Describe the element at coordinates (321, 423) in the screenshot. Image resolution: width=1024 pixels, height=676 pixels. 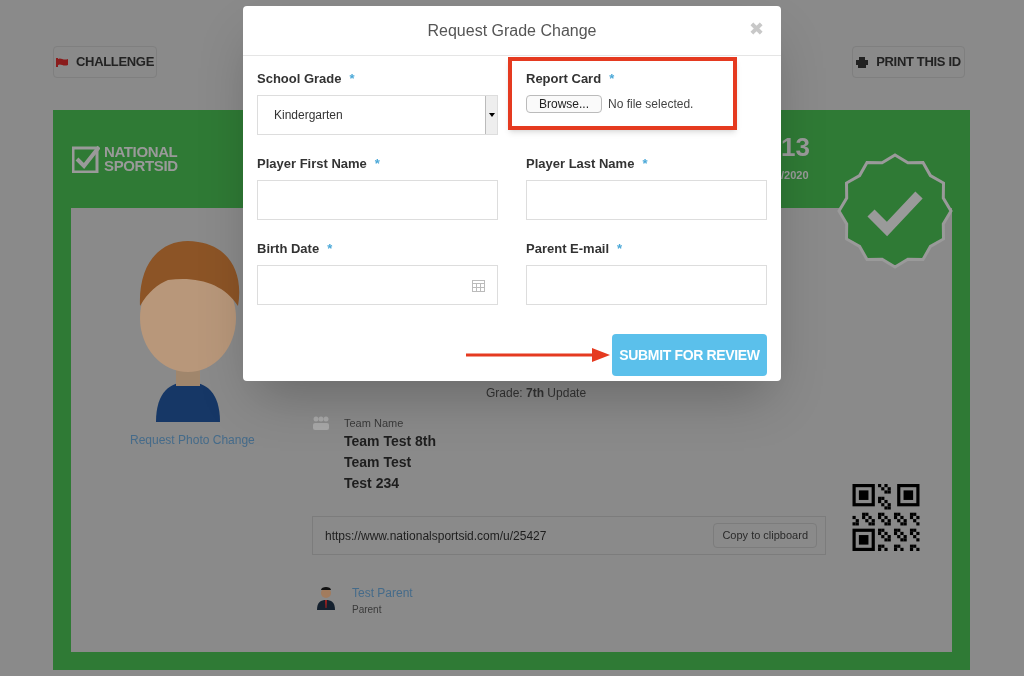
I see `group-icon` at that location.